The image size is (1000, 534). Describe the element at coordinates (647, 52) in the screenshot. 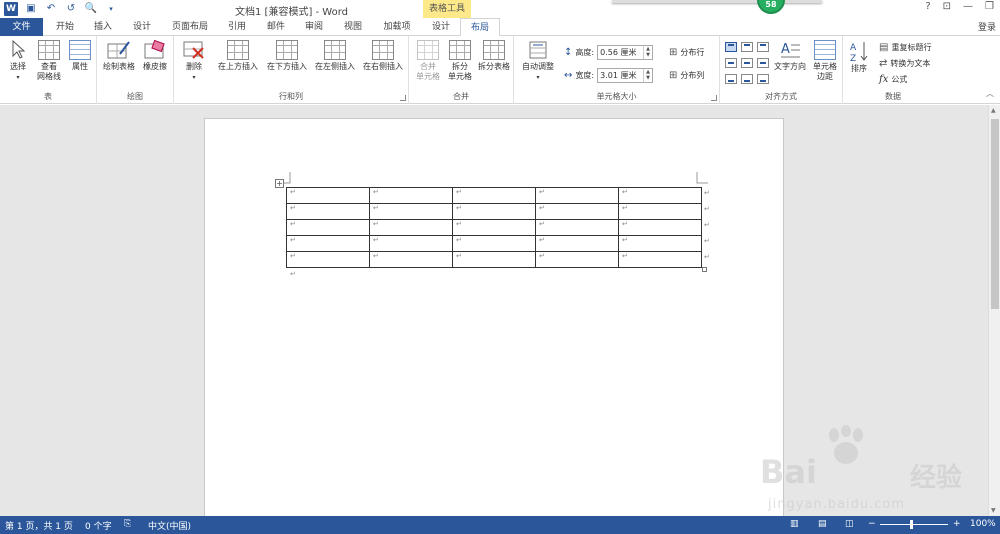

I see `height-spin-arrows-icon: ▲ ▼` at that location.